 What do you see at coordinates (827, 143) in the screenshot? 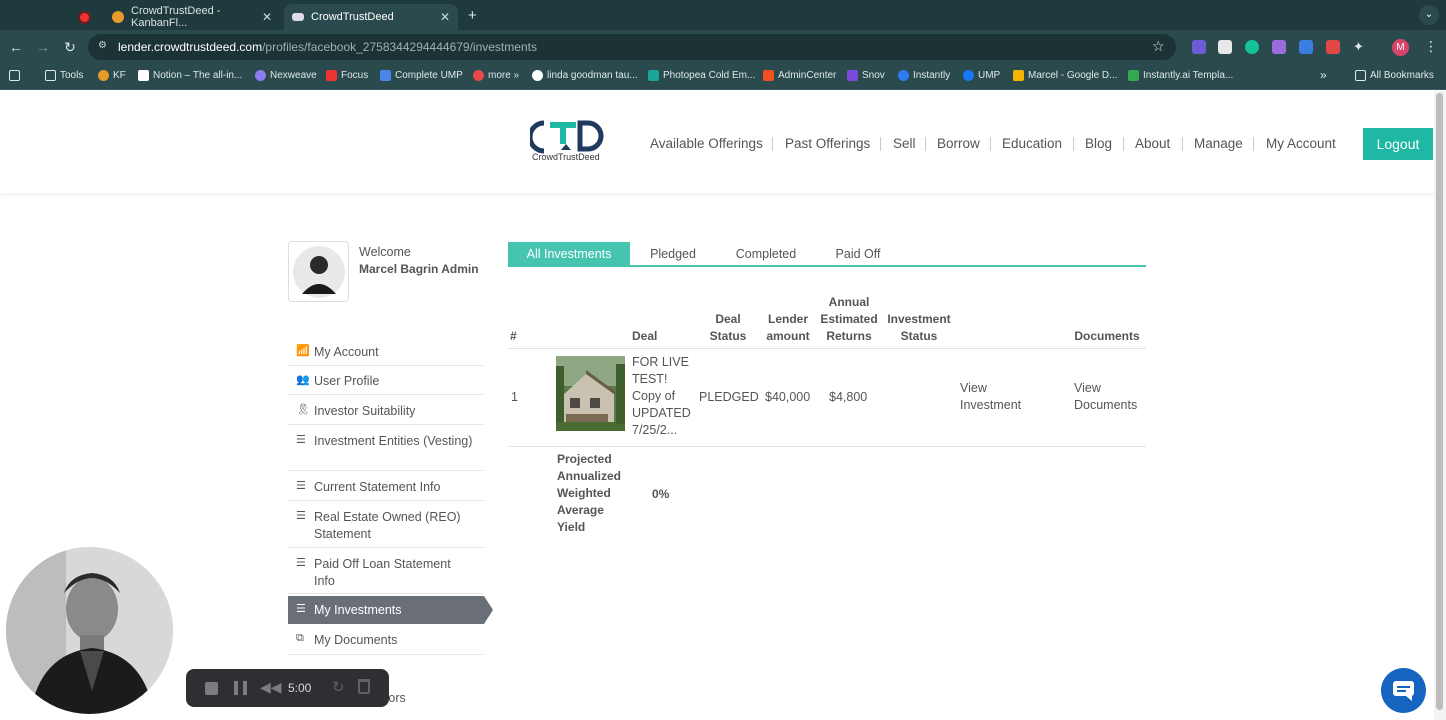
I see `nav-past-offerings: Past Offerings` at bounding box center [827, 143].